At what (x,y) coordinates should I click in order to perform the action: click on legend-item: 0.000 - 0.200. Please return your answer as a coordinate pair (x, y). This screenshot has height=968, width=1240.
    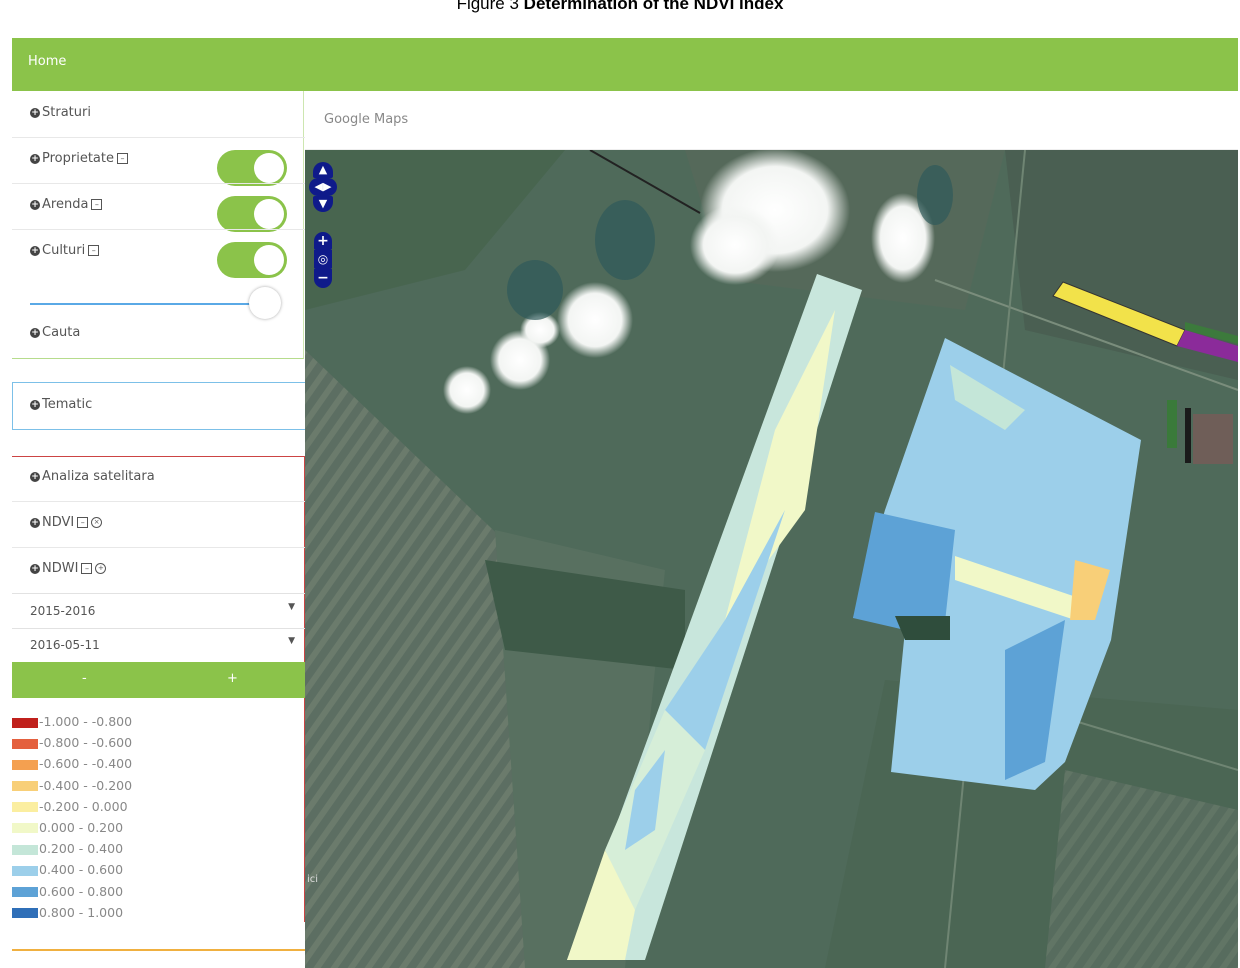
    Looking at the image, I should click on (158, 830).